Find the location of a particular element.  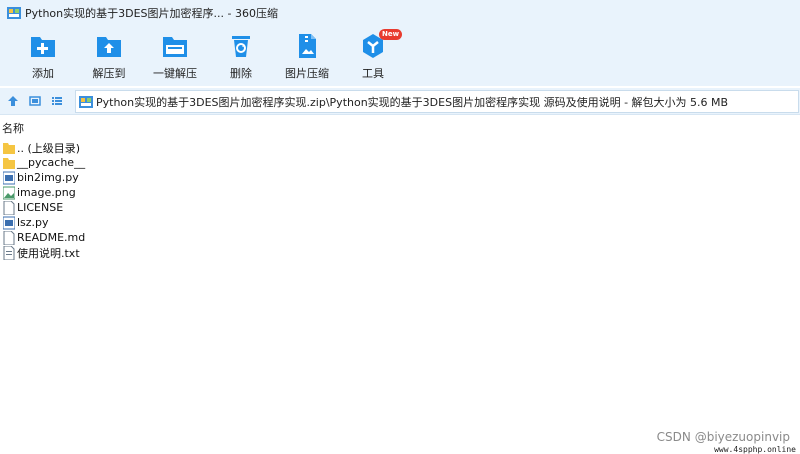

toolbar: 添加 解压到 一键解压 删除 图片压缩 New 工具 is located at coordinates (400, 56).